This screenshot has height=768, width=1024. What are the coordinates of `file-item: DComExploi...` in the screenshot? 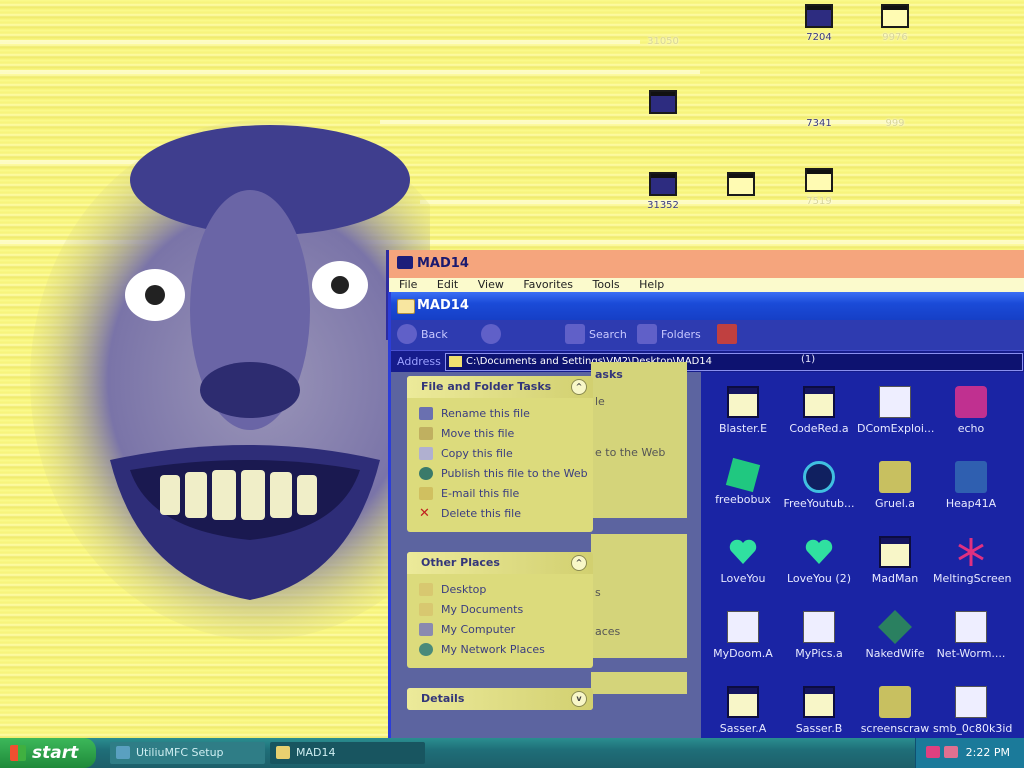 It's located at (895, 410).